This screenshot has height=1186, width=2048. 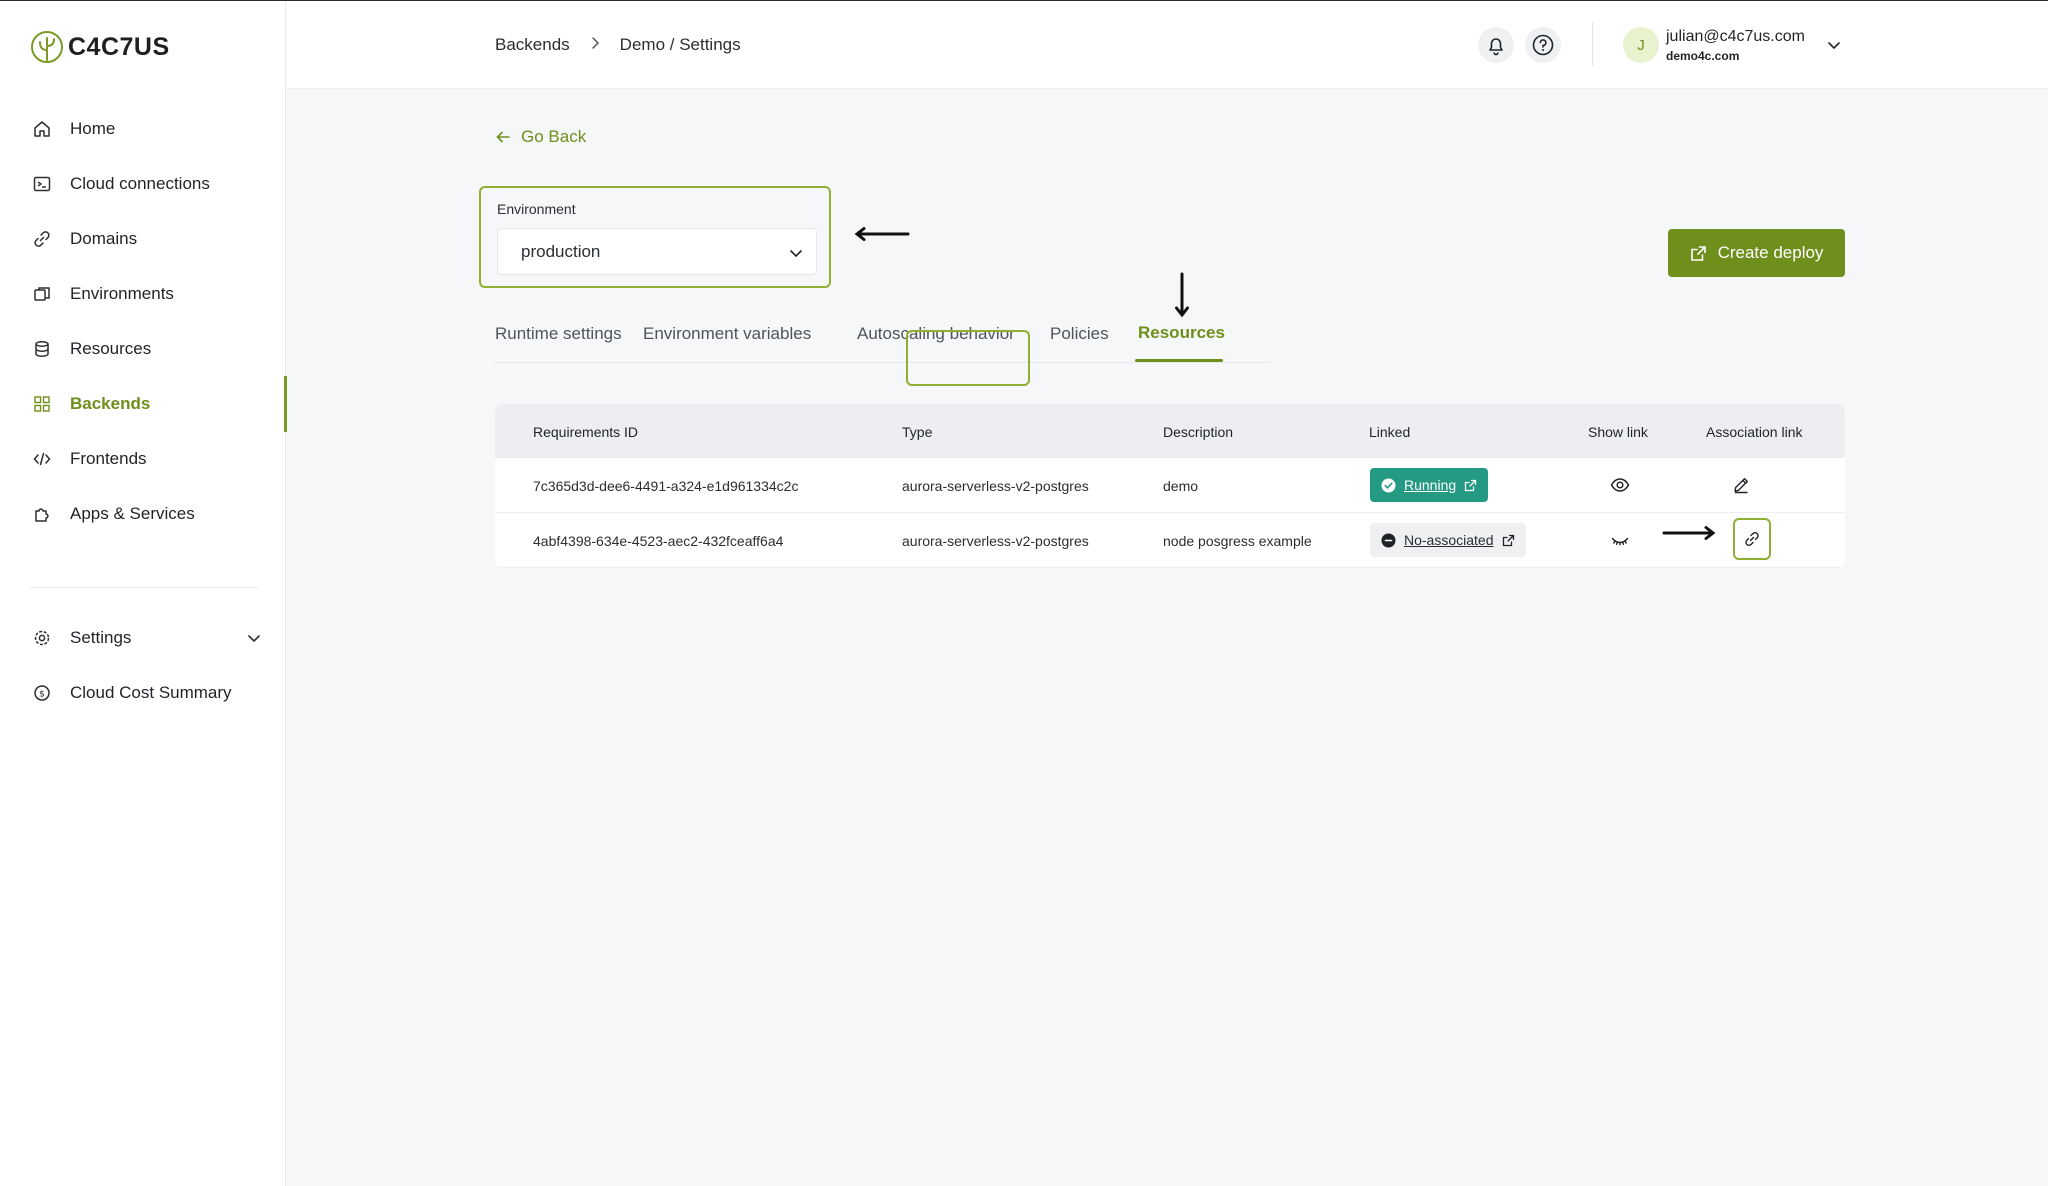 I want to click on eye-closed-icon, so click(x=1620, y=540).